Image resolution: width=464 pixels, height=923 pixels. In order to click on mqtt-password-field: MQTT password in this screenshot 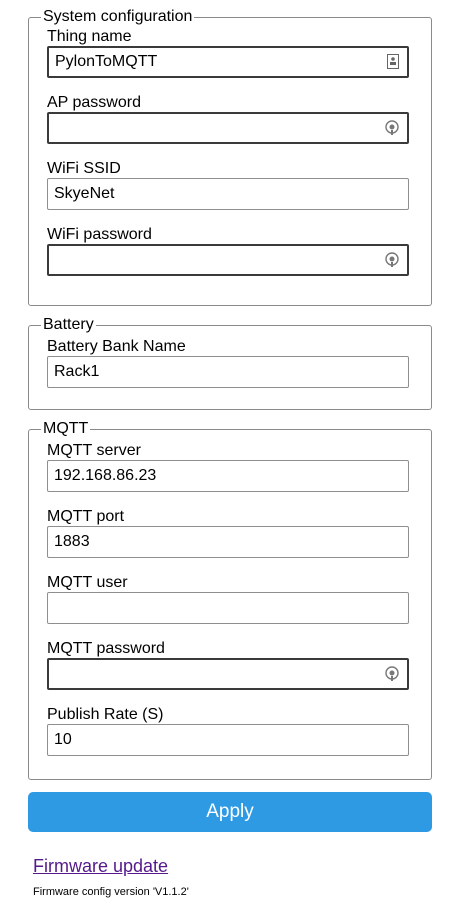, I will do `click(229, 665)`.